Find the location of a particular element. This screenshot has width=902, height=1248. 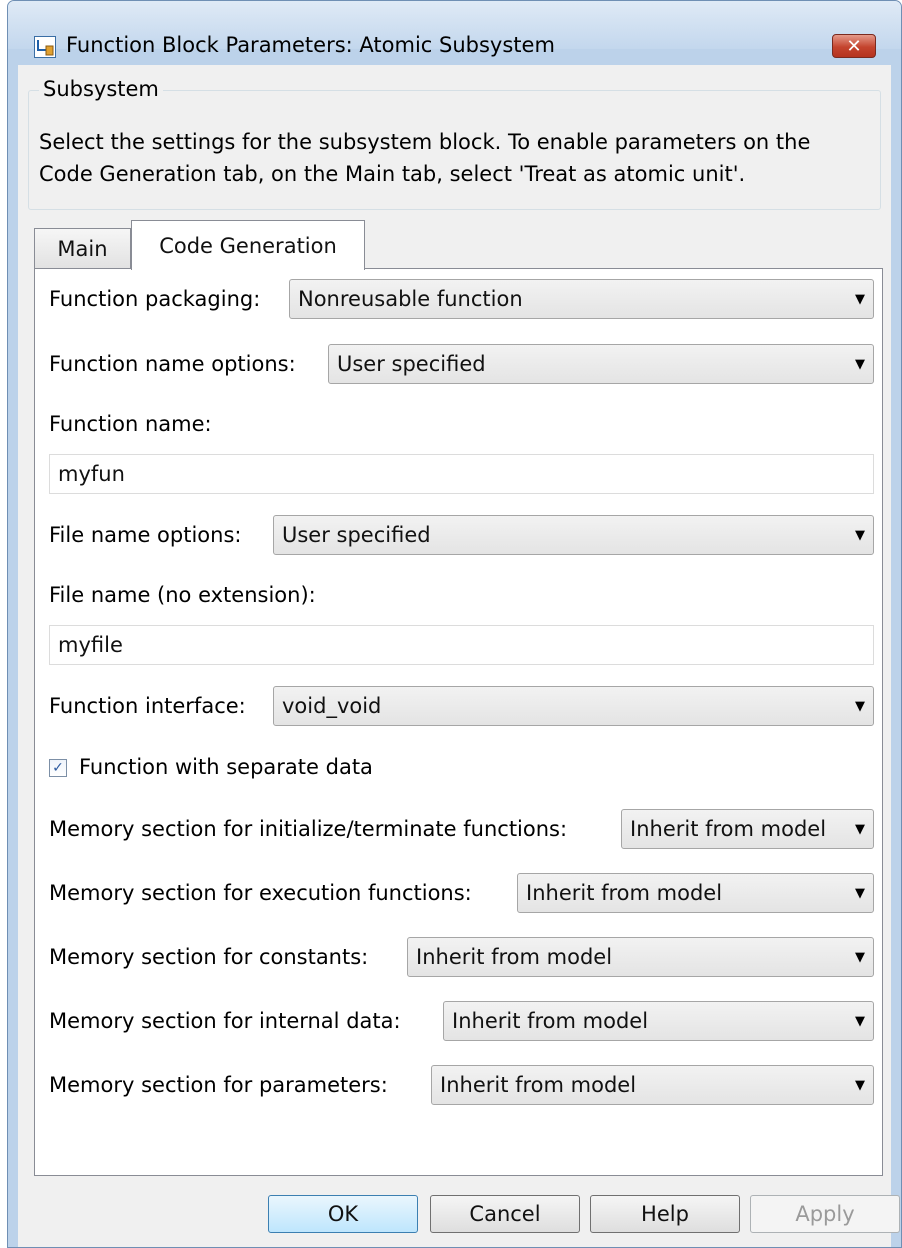

function-packaging-value: Nonreusable function is located at coordinates (410, 299).